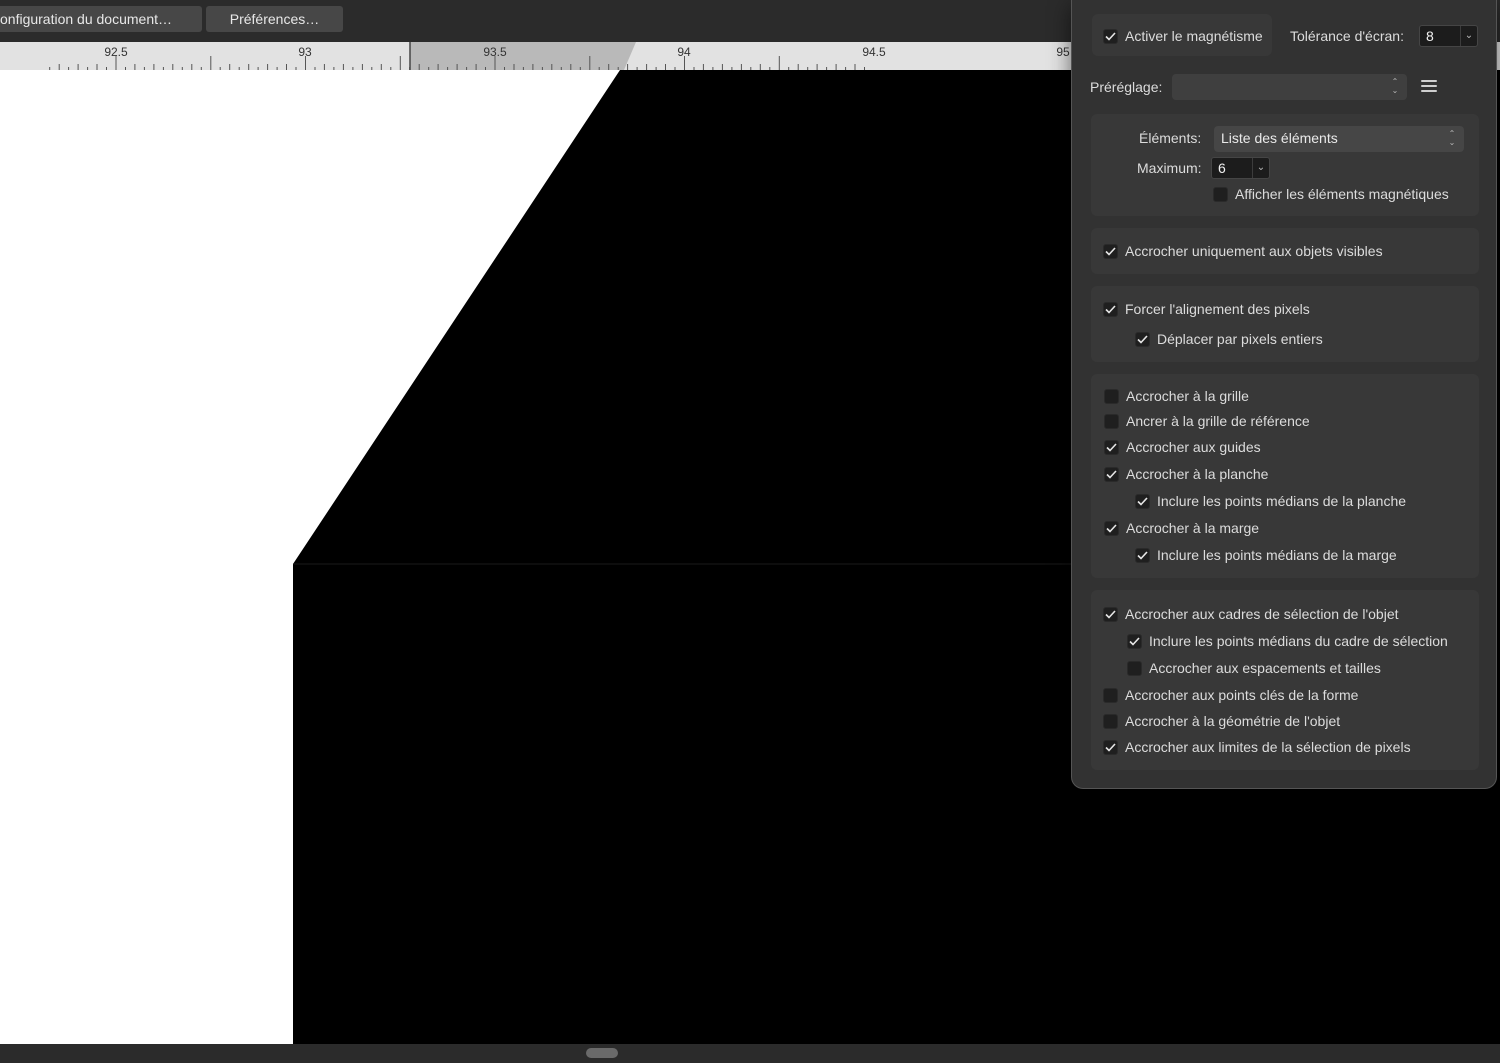 The height and width of the screenshot is (1063, 1500). What do you see at coordinates (1279, 138) in the screenshot?
I see `candidates-value: Liste des éléments` at bounding box center [1279, 138].